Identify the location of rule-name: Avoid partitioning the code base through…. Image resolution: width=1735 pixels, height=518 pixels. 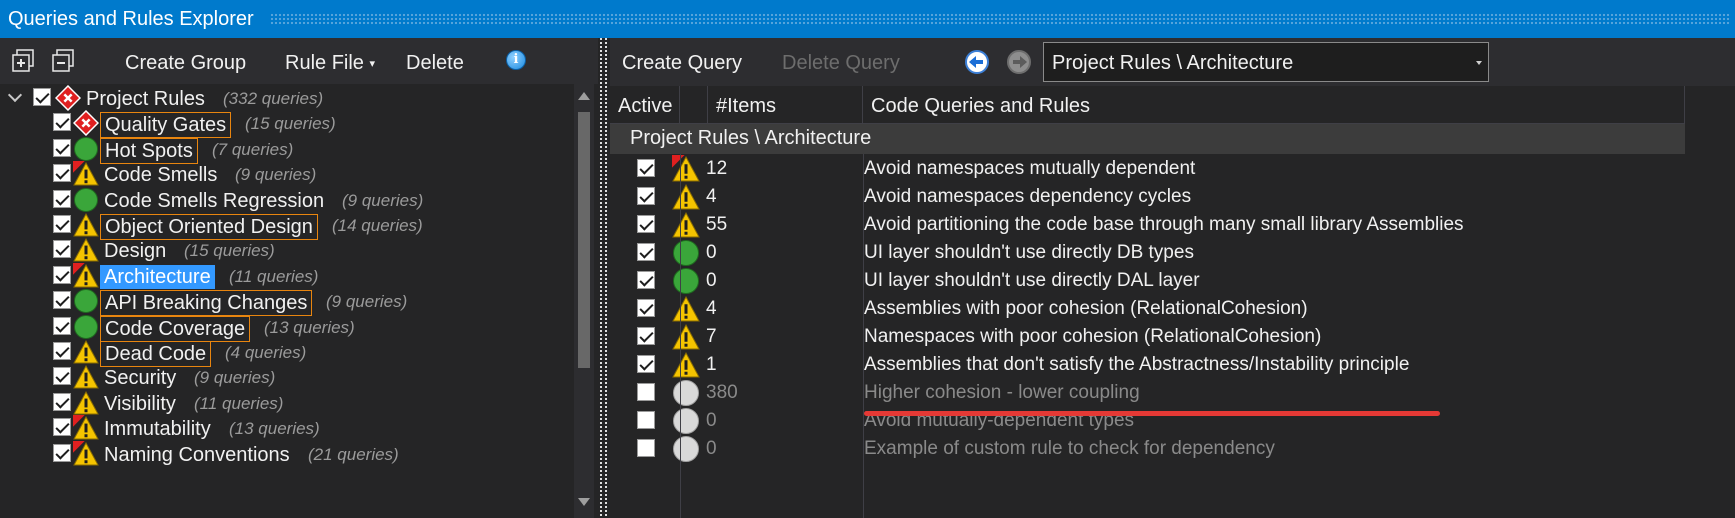
(1164, 225).